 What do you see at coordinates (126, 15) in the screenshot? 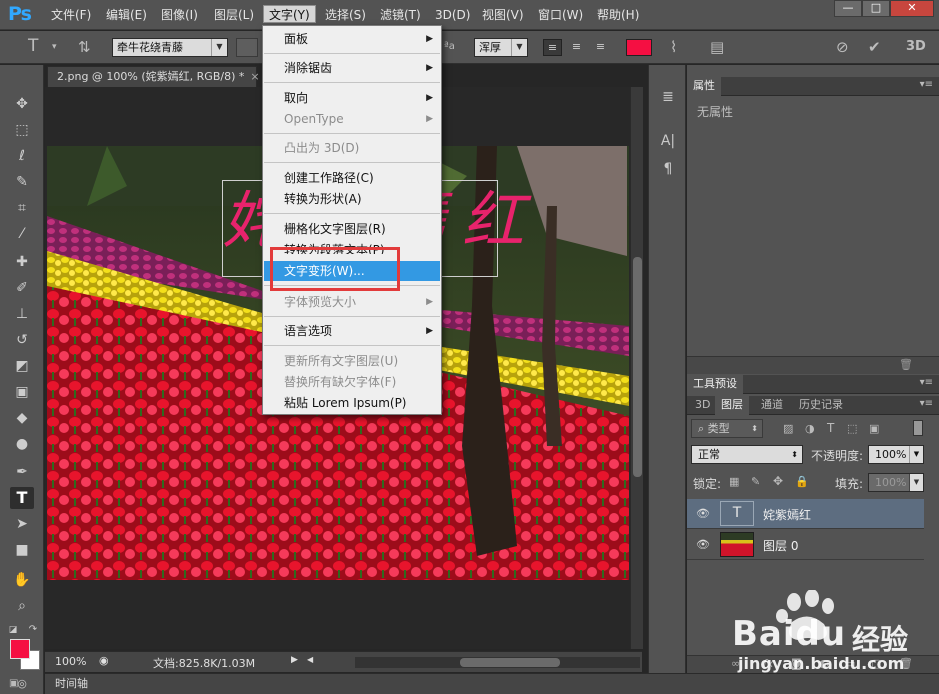
I see `menu-edit: 编辑(E)` at bounding box center [126, 15].